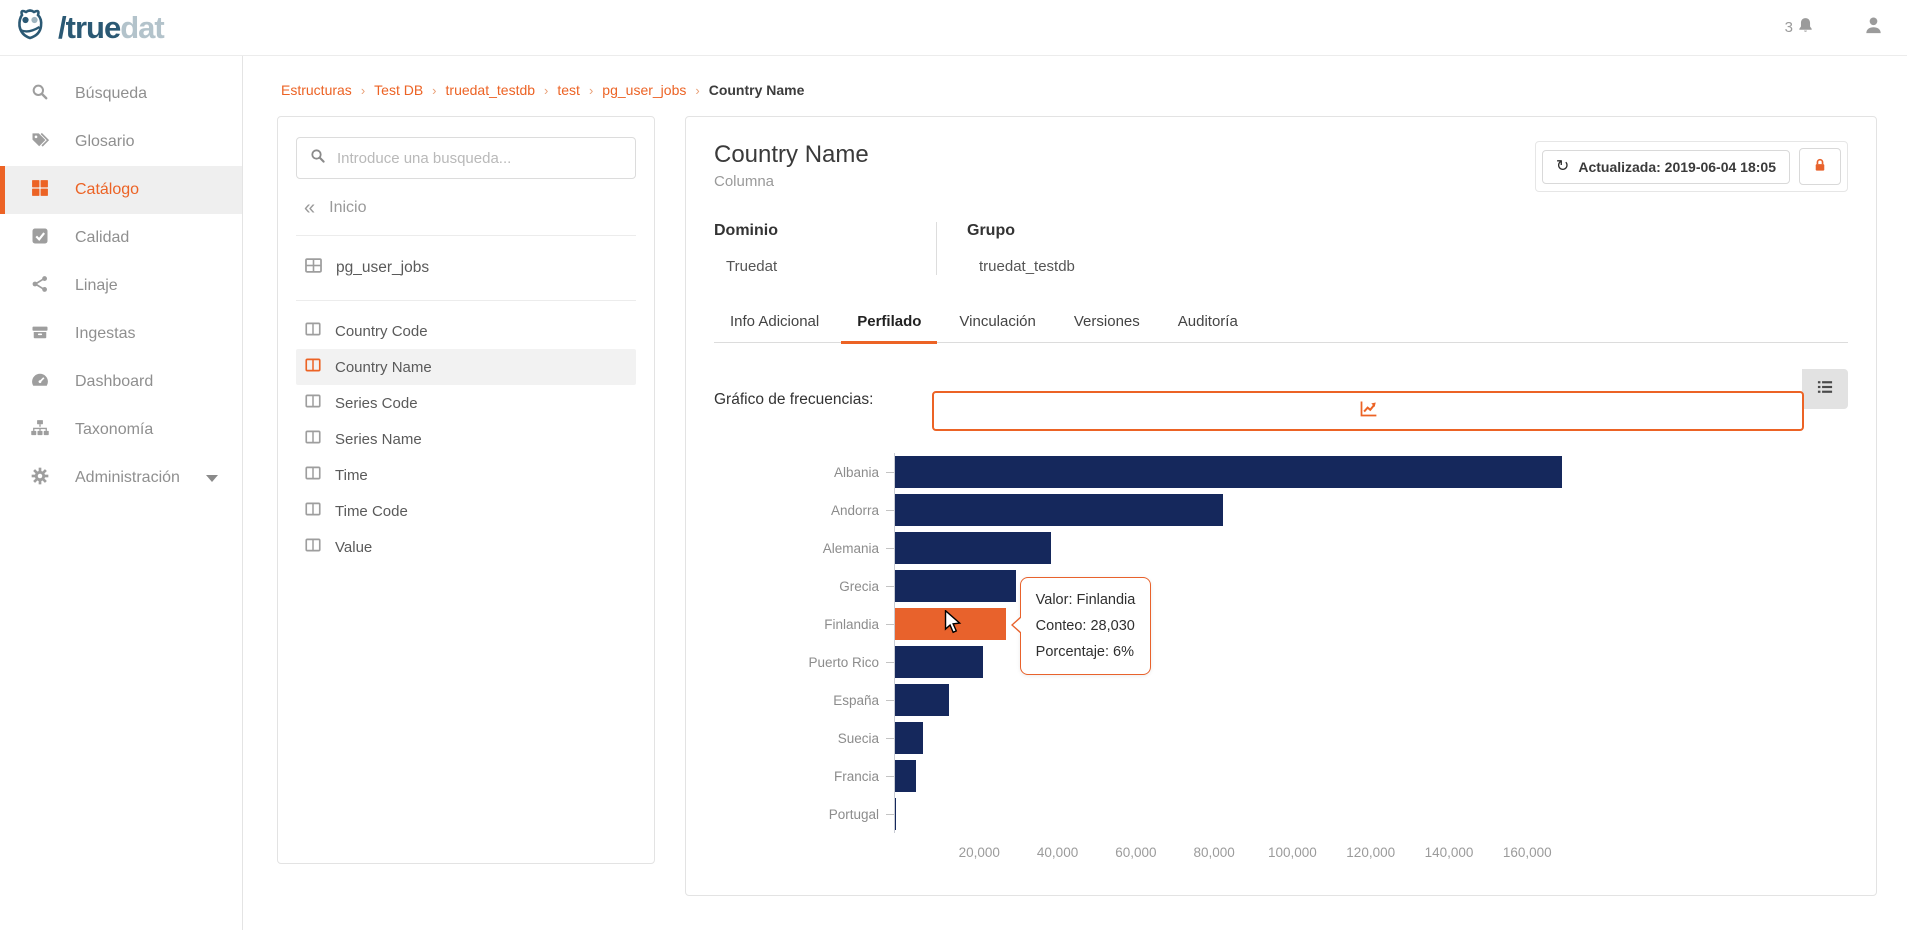 The height and width of the screenshot is (930, 1907). What do you see at coordinates (1562, 166) in the screenshot?
I see `refresh-icon: ↻` at bounding box center [1562, 166].